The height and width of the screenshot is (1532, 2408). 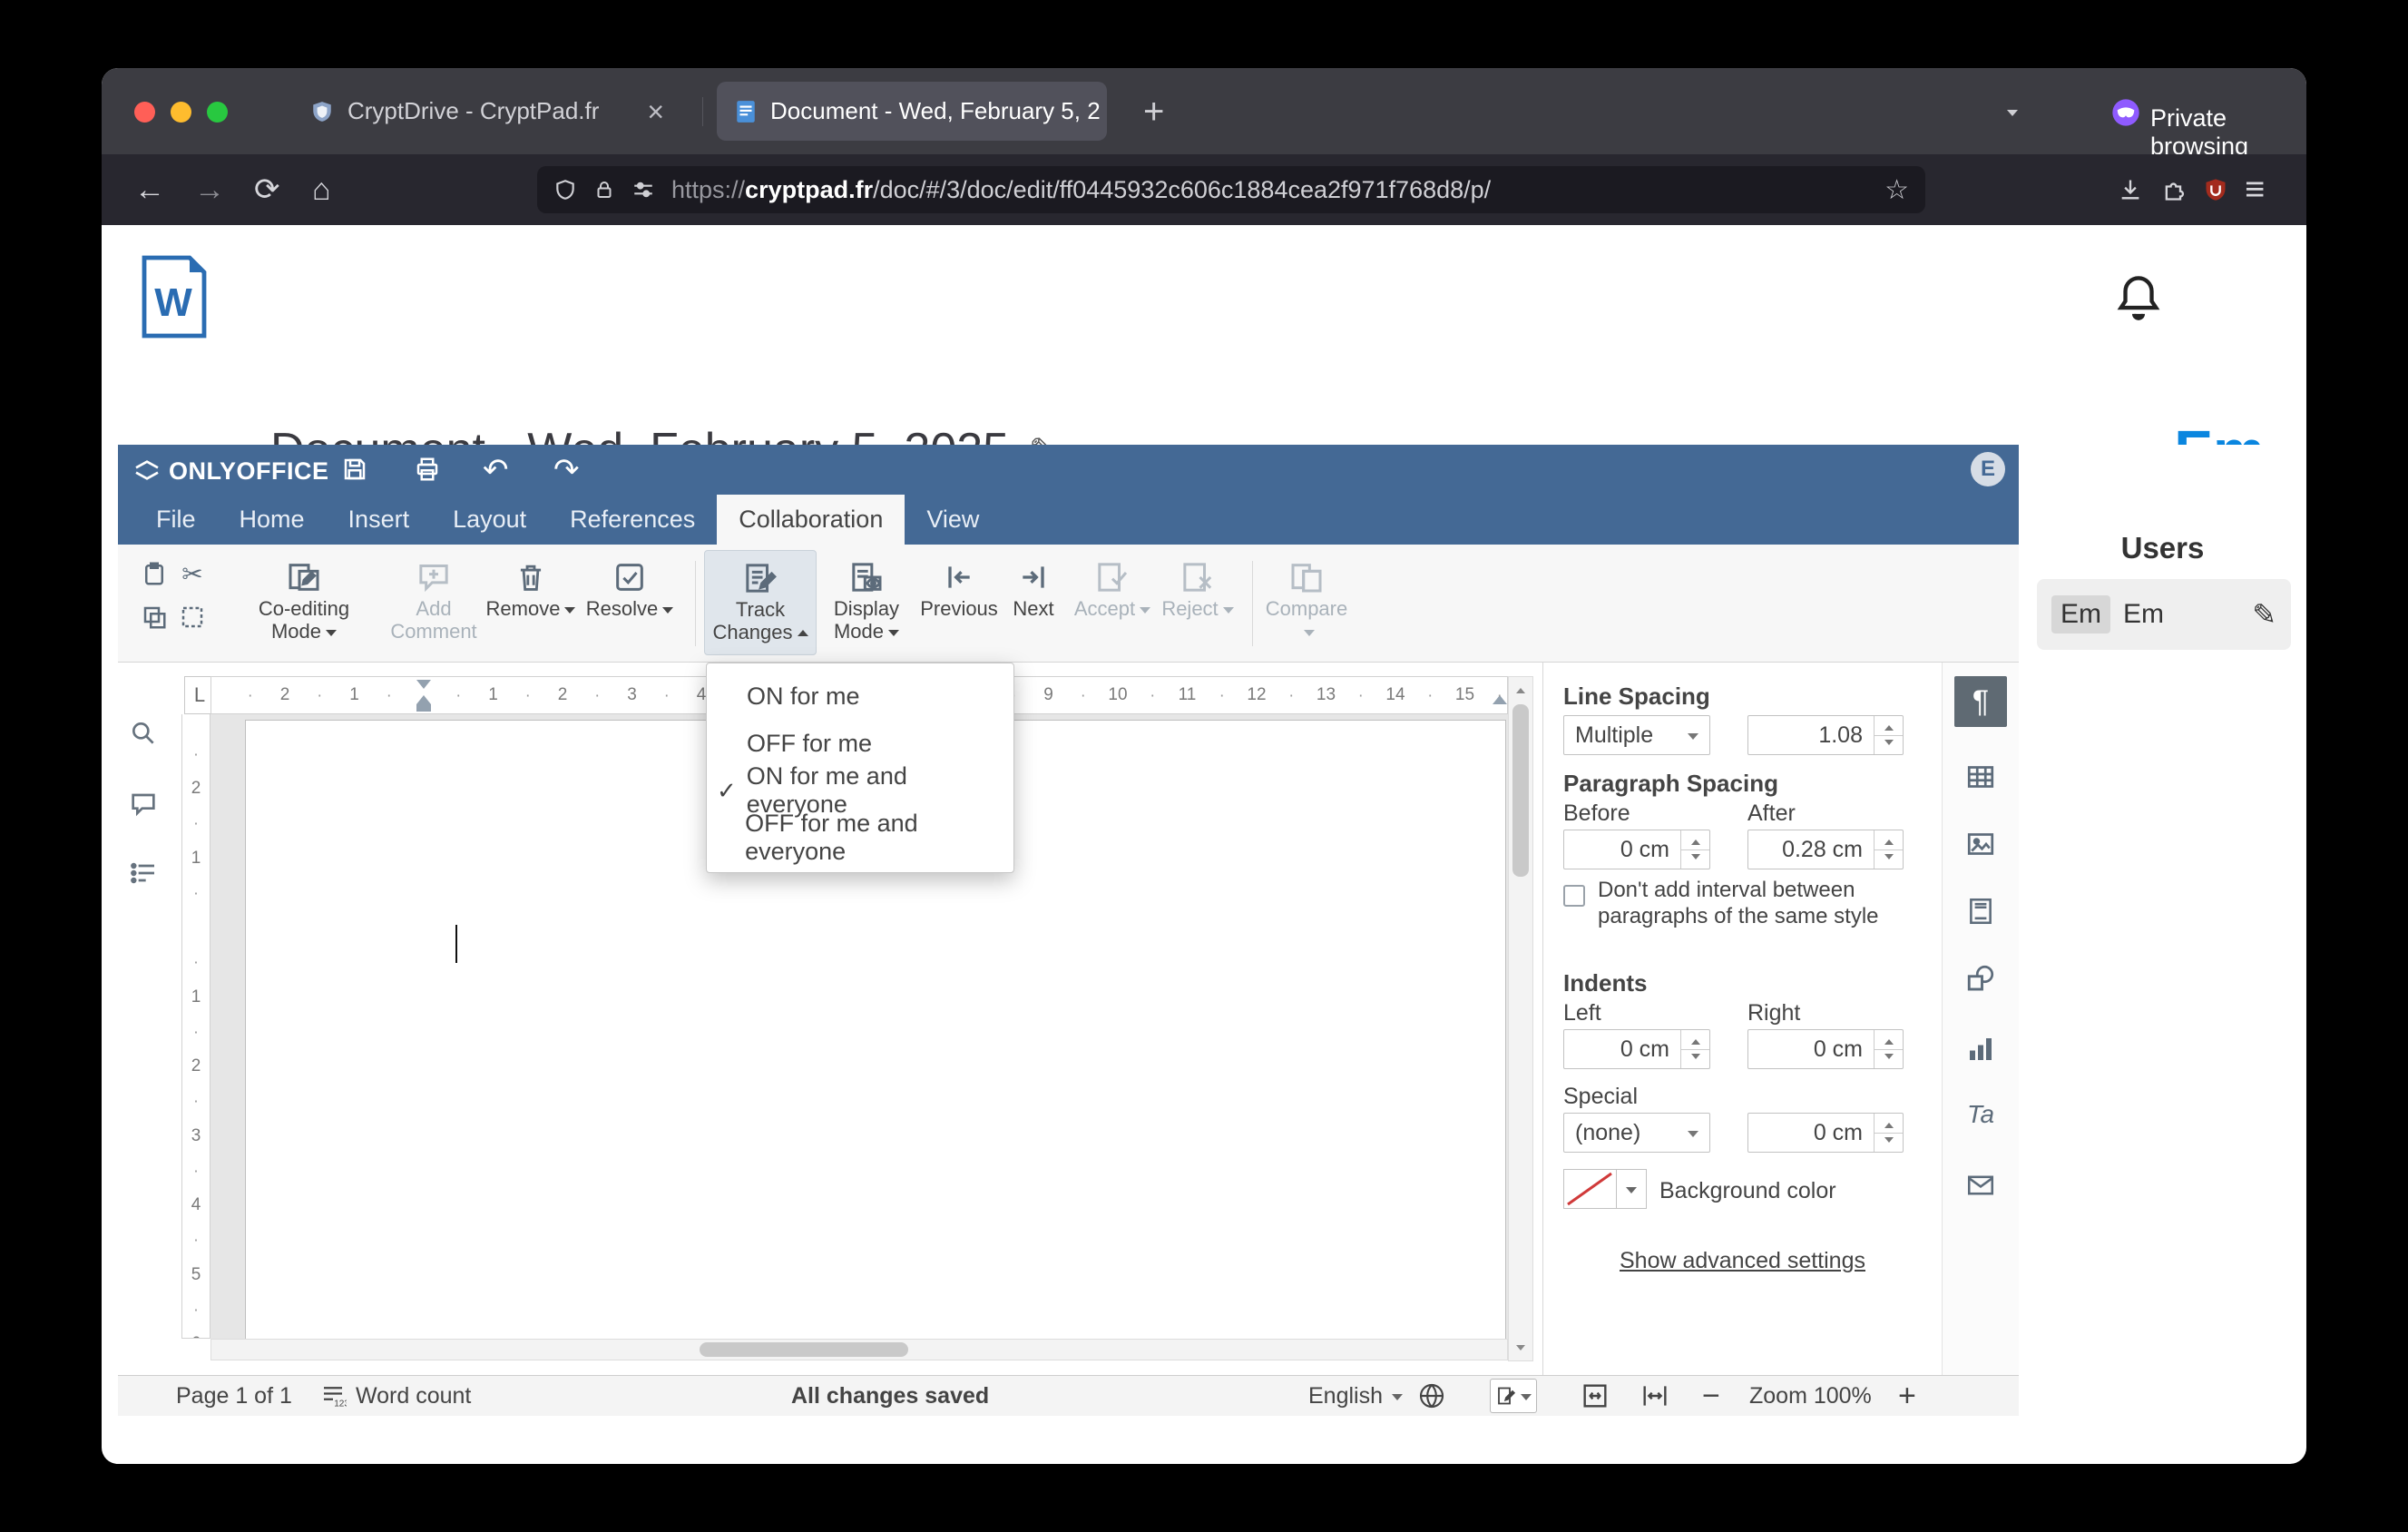 What do you see at coordinates (1514, 1396) in the screenshot?
I see `track-changes-toggle` at bounding box center [1514, 1396].